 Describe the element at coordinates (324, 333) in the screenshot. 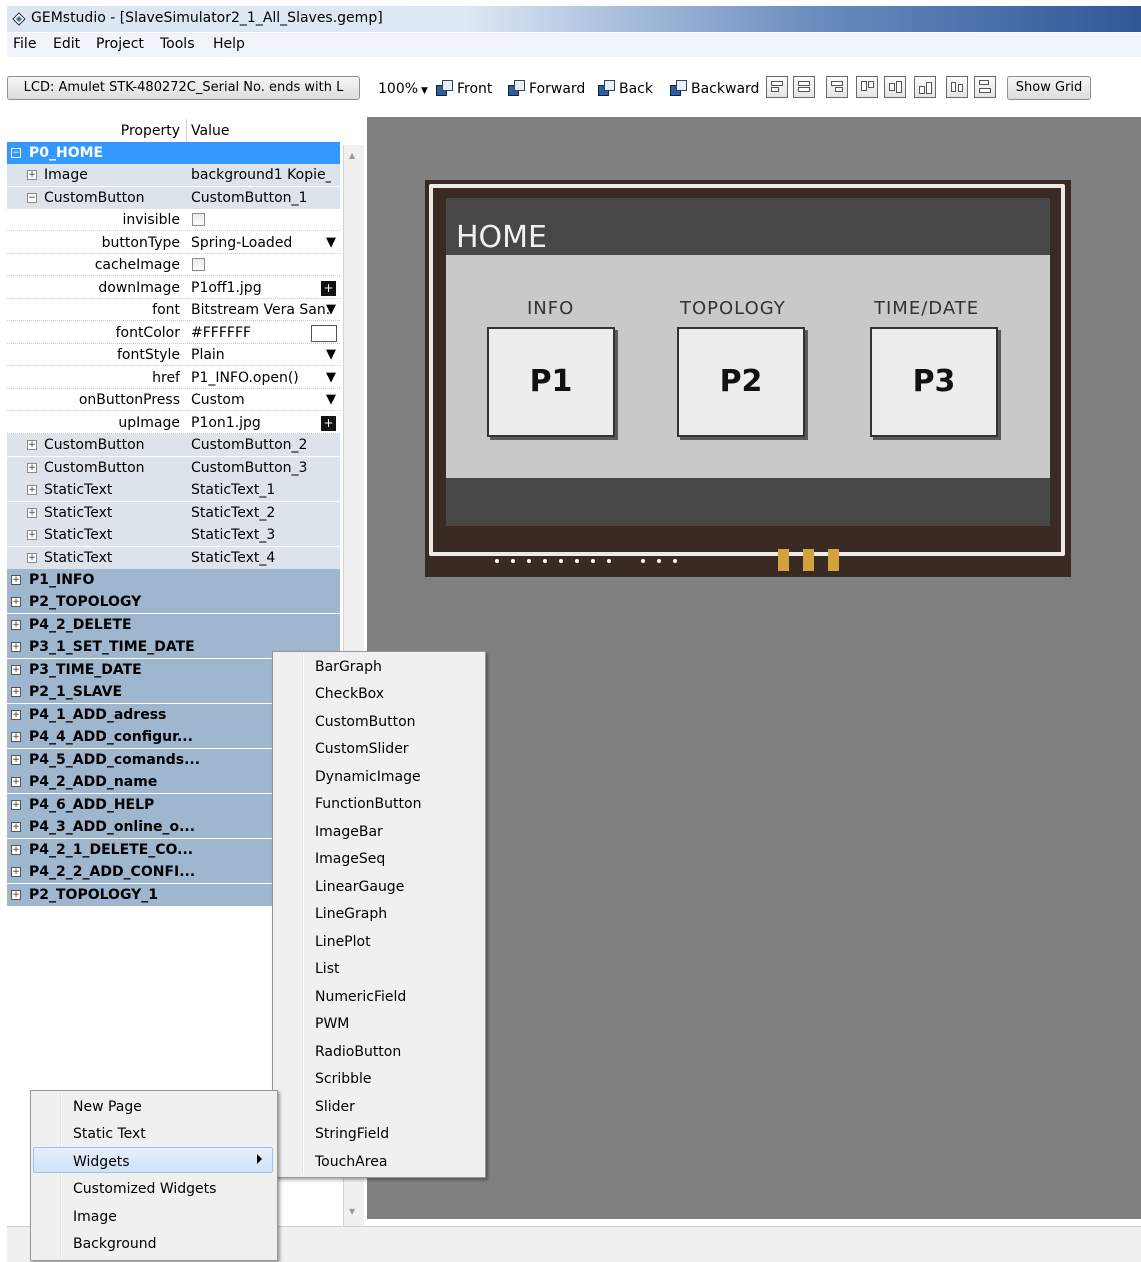

I see `color-swatch` at that location.